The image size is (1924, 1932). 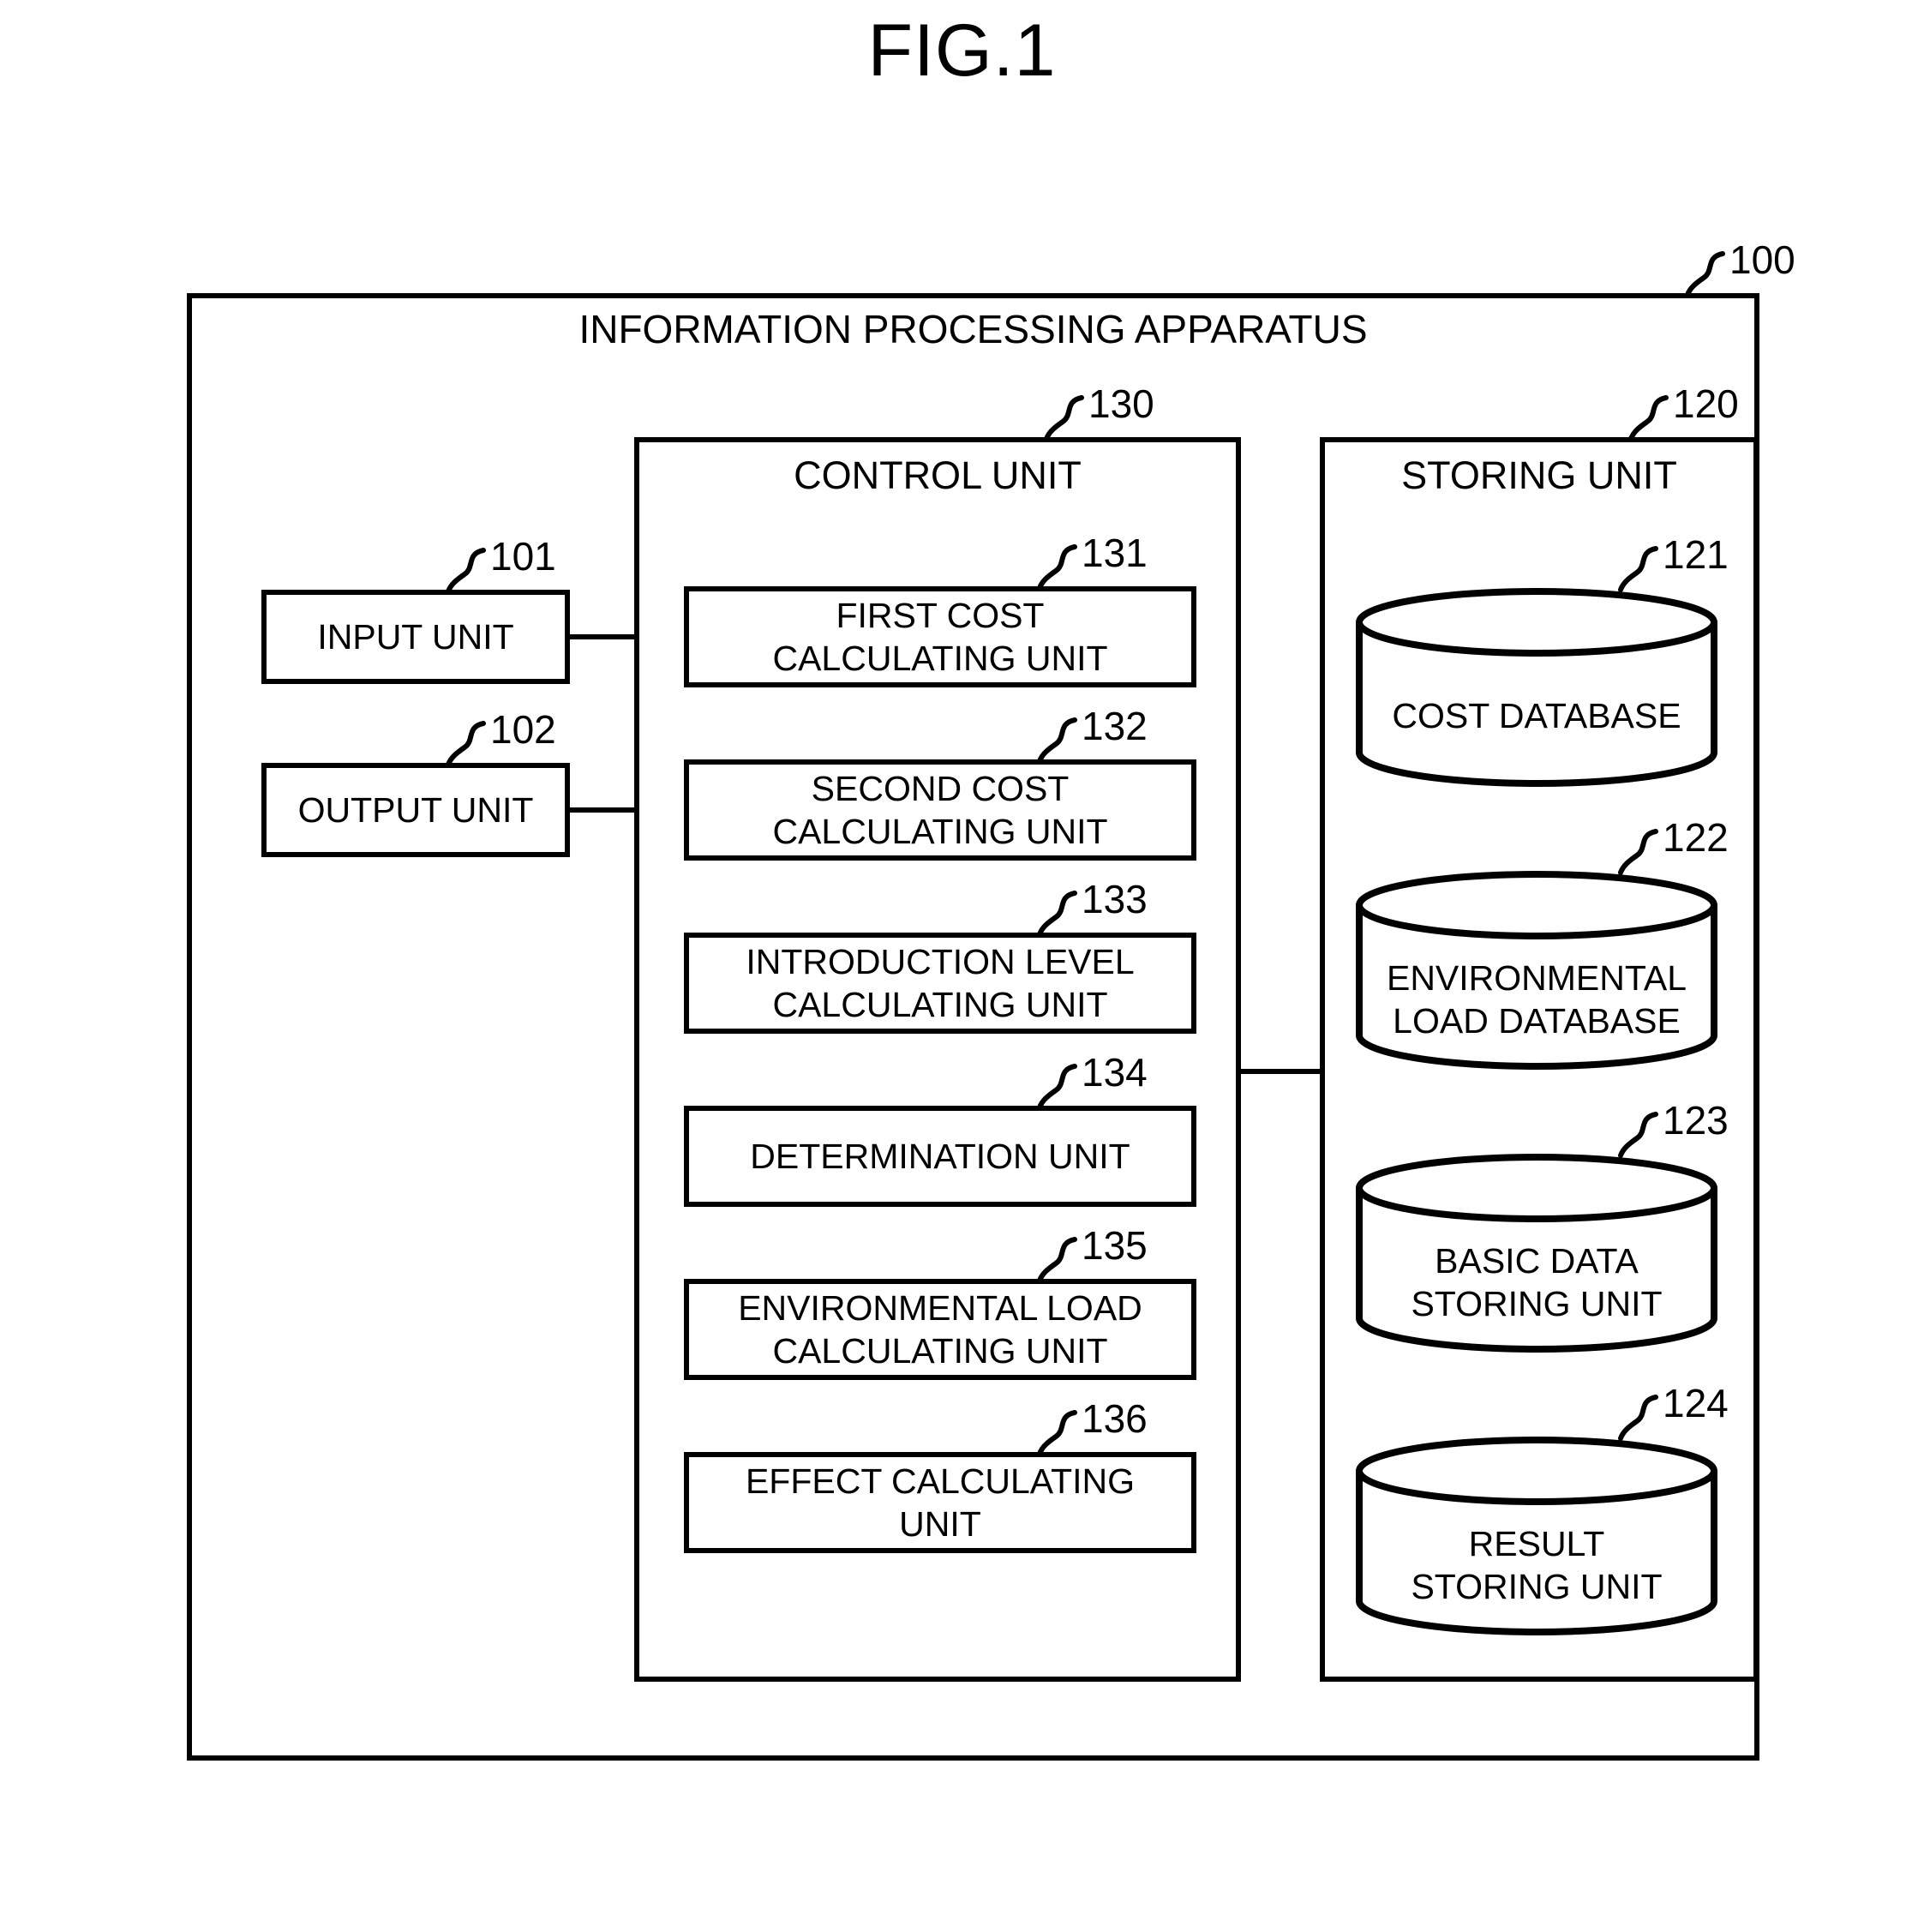 I want to click on result-storing-unit-cylinder: RESULT STORING UNIT, so click(x=1536, y=1536).